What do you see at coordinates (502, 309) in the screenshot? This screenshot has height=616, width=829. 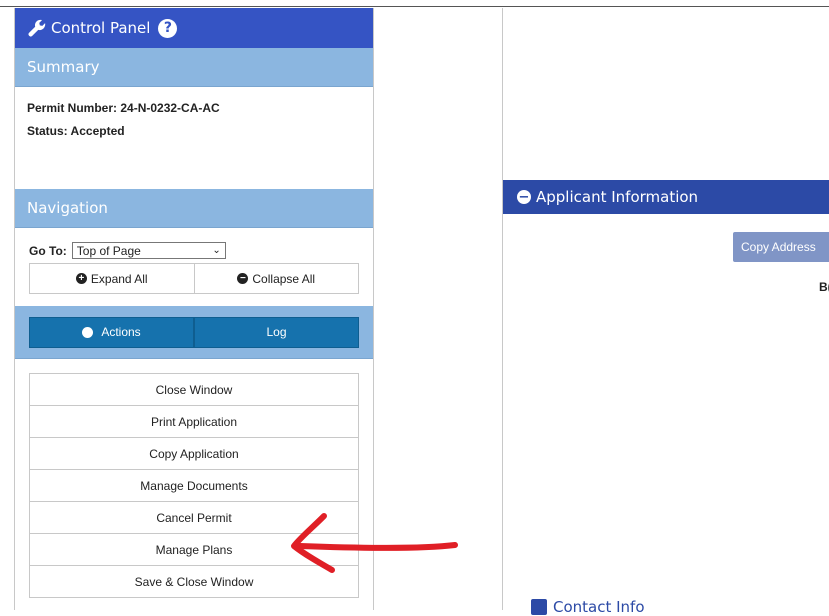 I see `content-divider` at bounding box center [502, 309].